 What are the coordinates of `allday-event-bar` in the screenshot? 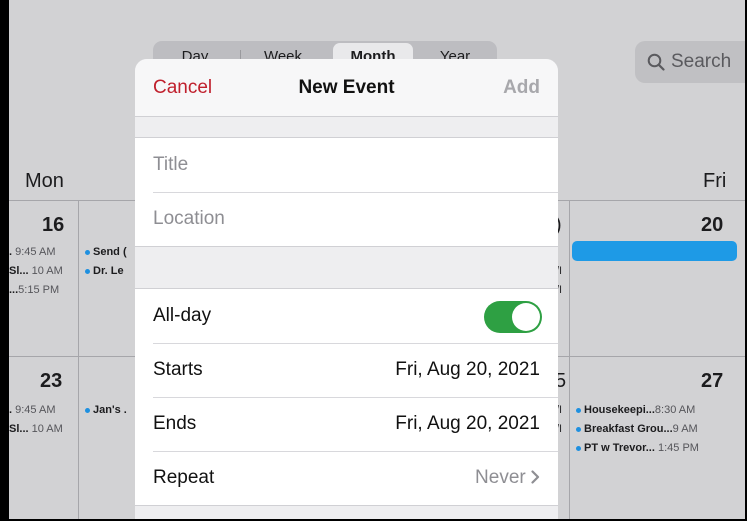 It's located at (654, 251).